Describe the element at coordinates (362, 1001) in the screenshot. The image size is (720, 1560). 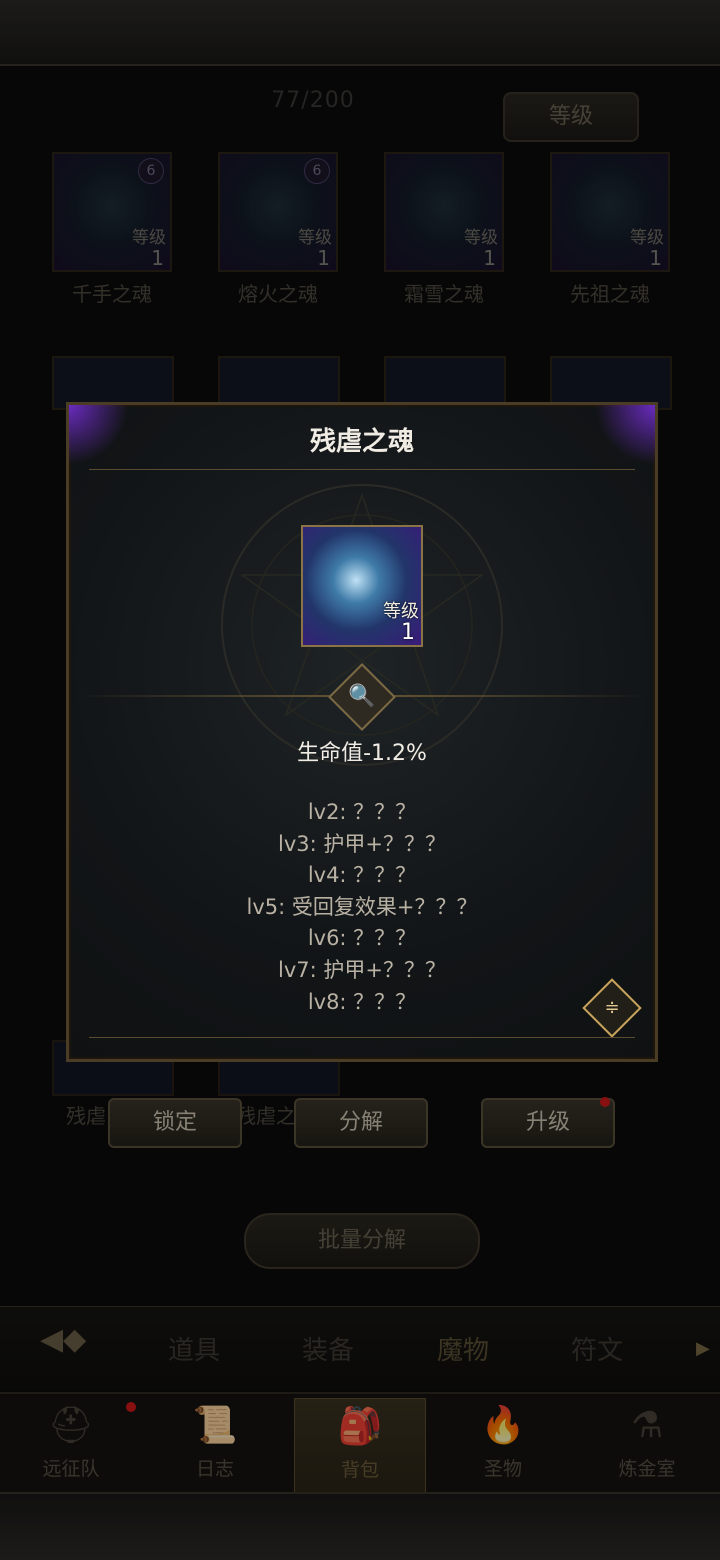
I see `level-effect: lv8: ？？？` at that location.